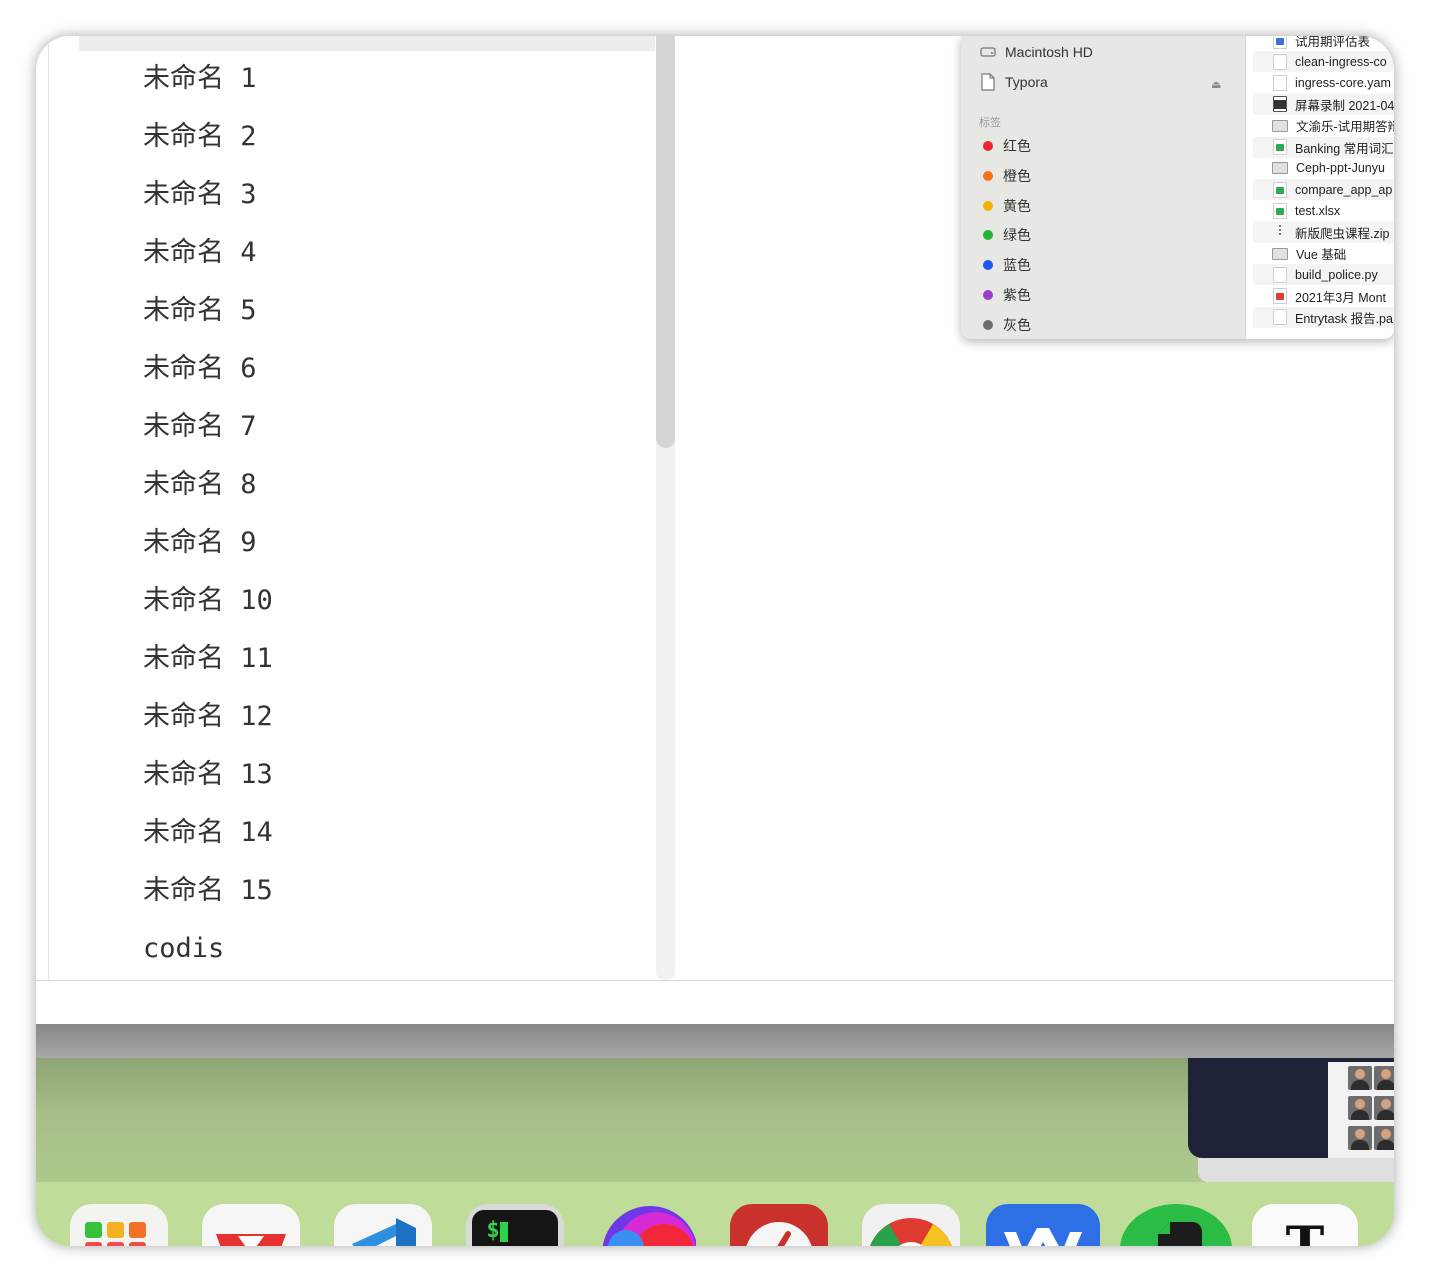 This screenshot has height=1282, width=1430. I want to click on tag-label: 紫色, so click(1017, 295).